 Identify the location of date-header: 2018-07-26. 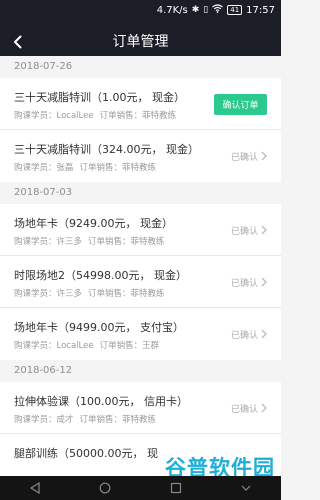
(140, 67).